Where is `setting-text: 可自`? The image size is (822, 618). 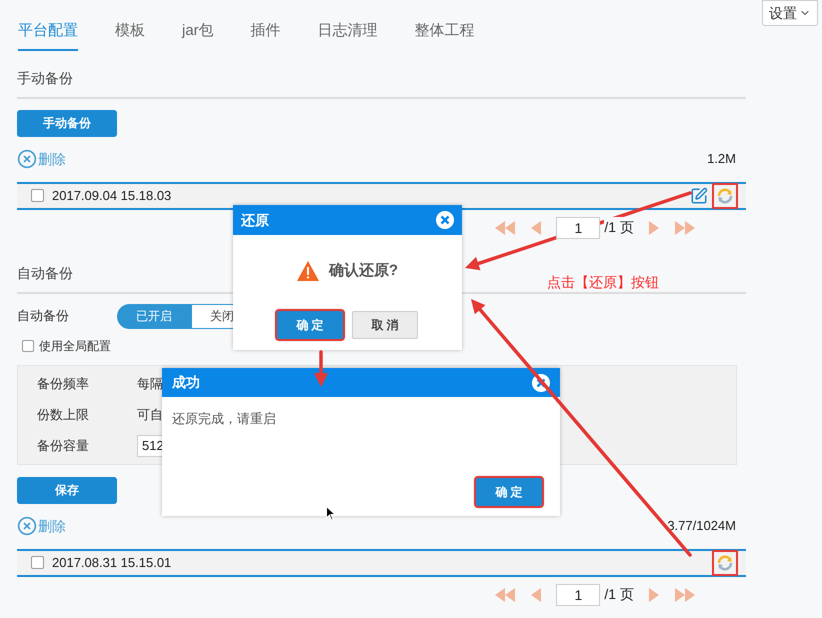 setting-text: 可自 is located at coordinates (150, 415).